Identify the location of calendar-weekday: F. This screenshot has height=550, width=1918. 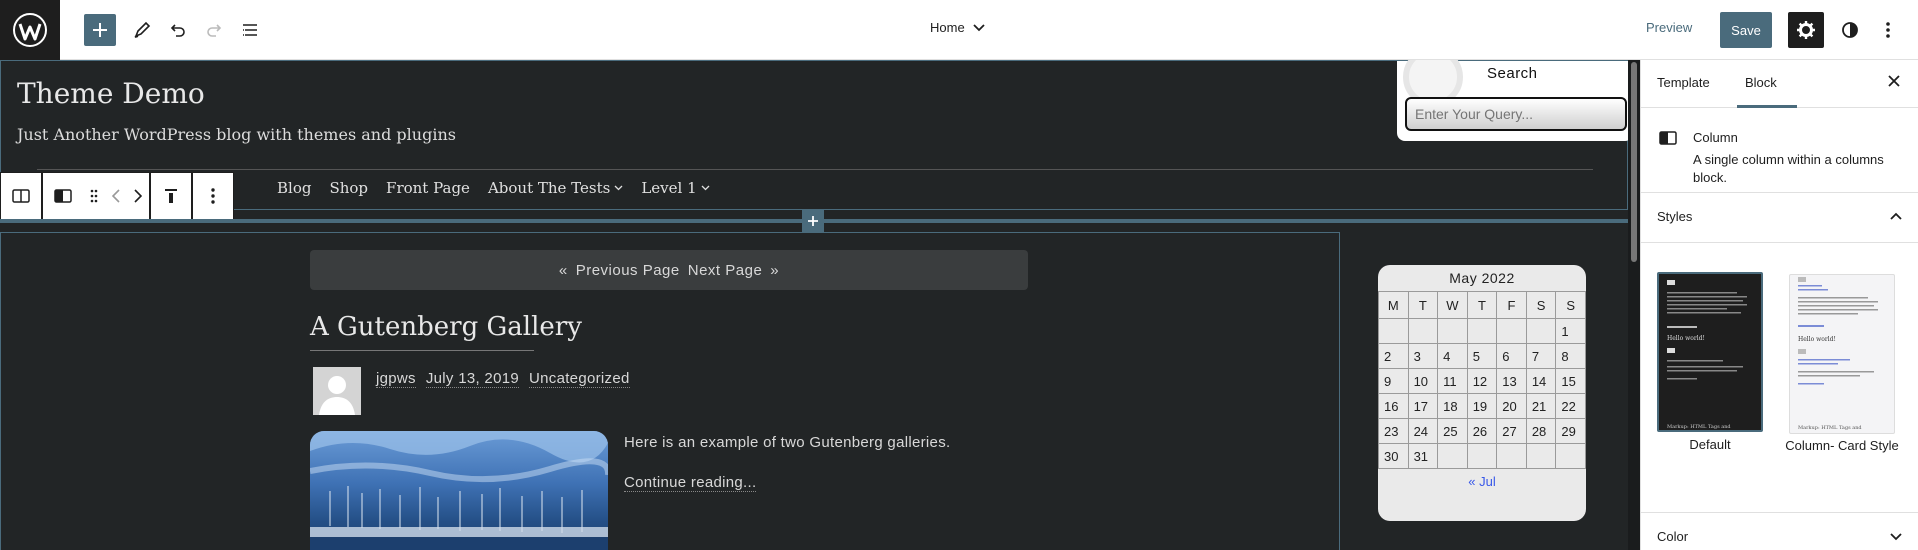
(1511, 305).